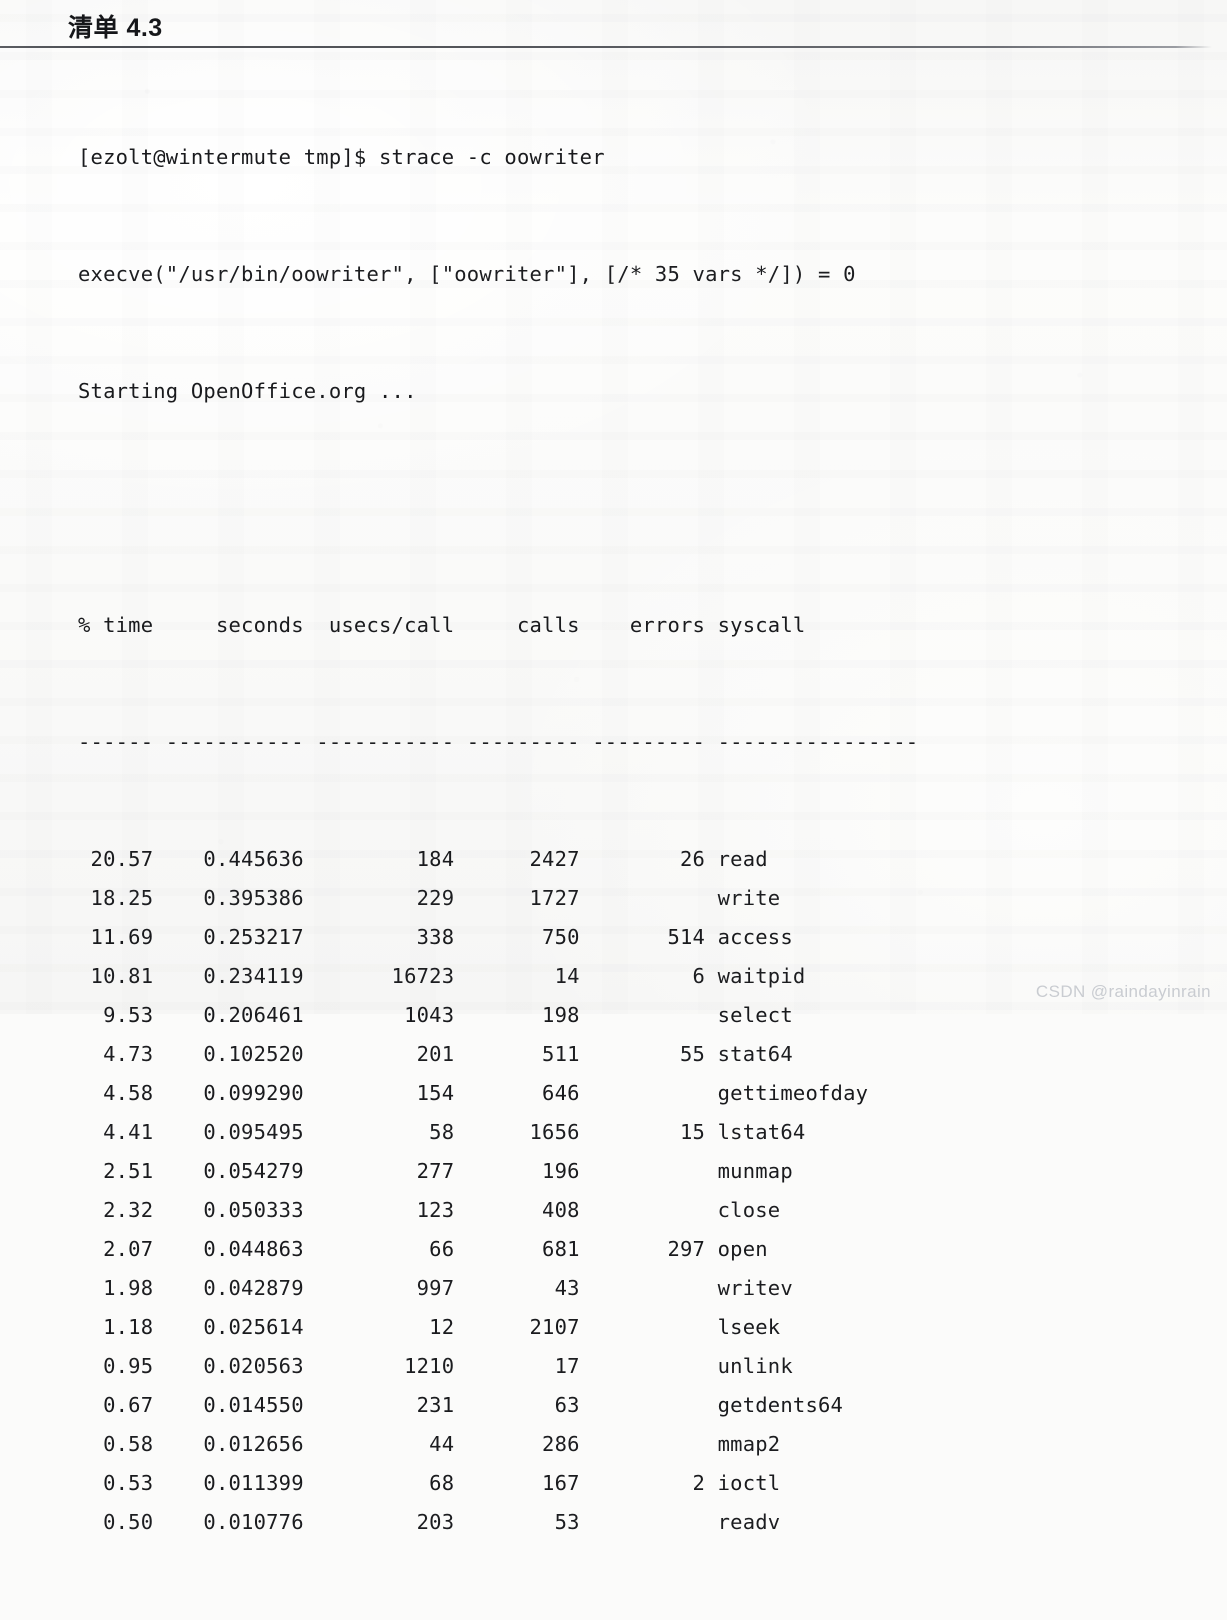 The width and height of the screenshot is (1227, 1620). I want to click on table-row: 20.57 0.445636 184 2427 26 read, so click(423, 859).